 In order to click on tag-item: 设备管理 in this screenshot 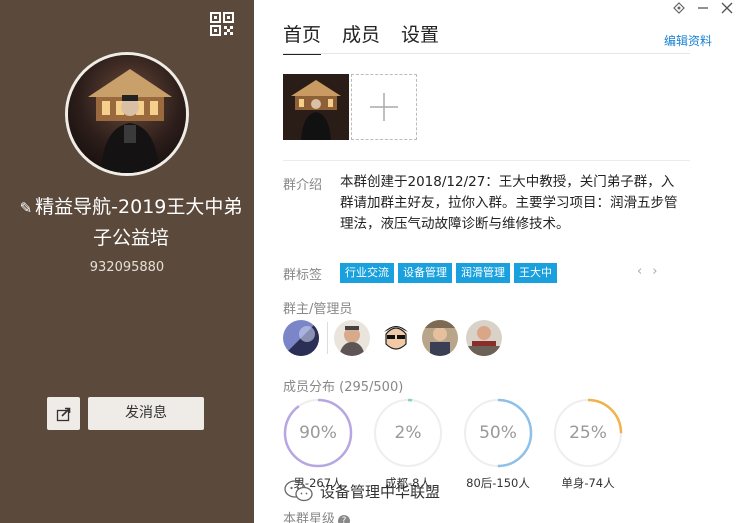, I will do `click(425, 273)`.